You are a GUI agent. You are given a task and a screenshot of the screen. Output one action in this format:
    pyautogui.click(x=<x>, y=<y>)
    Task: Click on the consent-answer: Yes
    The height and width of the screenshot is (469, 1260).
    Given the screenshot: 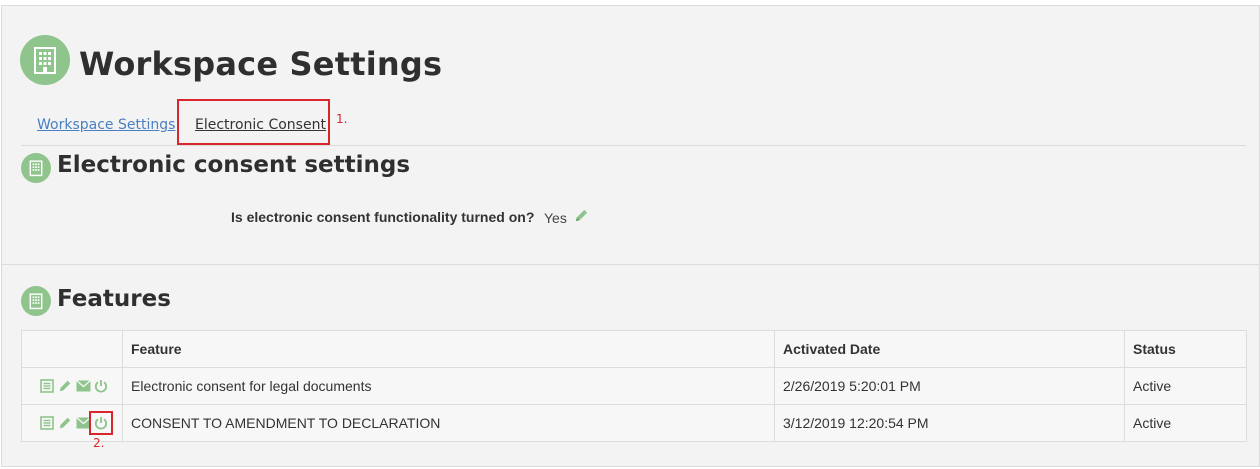 What is the action you would take?
    pyautogui.click(x=555, y=218)
    